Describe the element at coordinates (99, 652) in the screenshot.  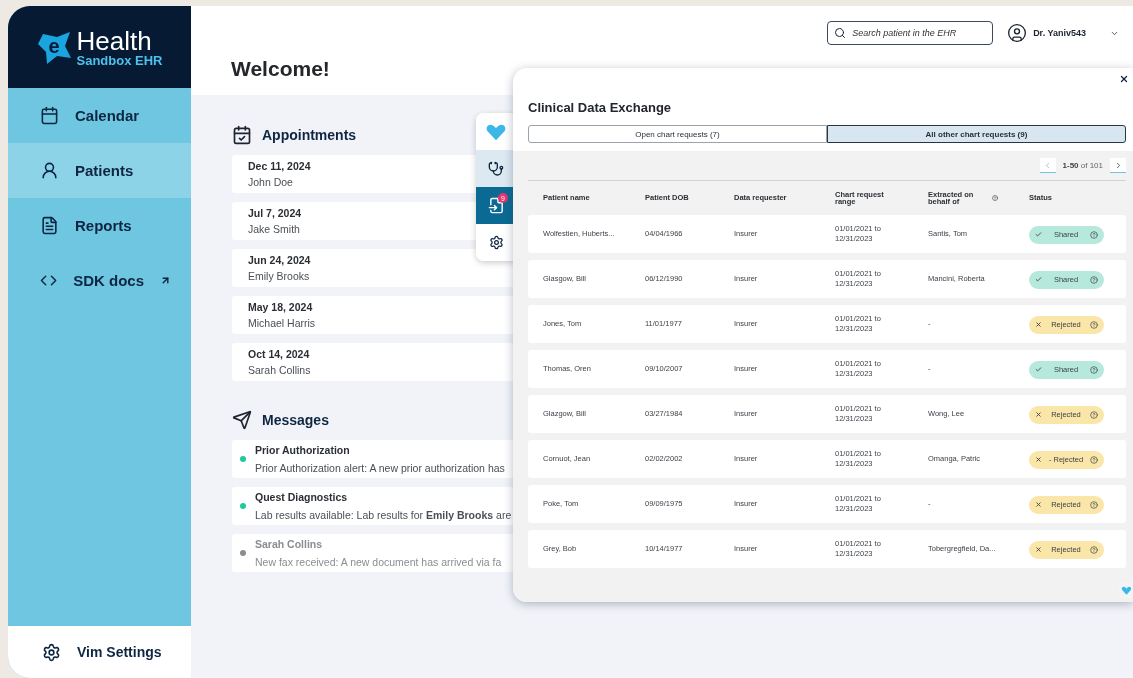
I see `settings-button: Vim Settings` at that location.